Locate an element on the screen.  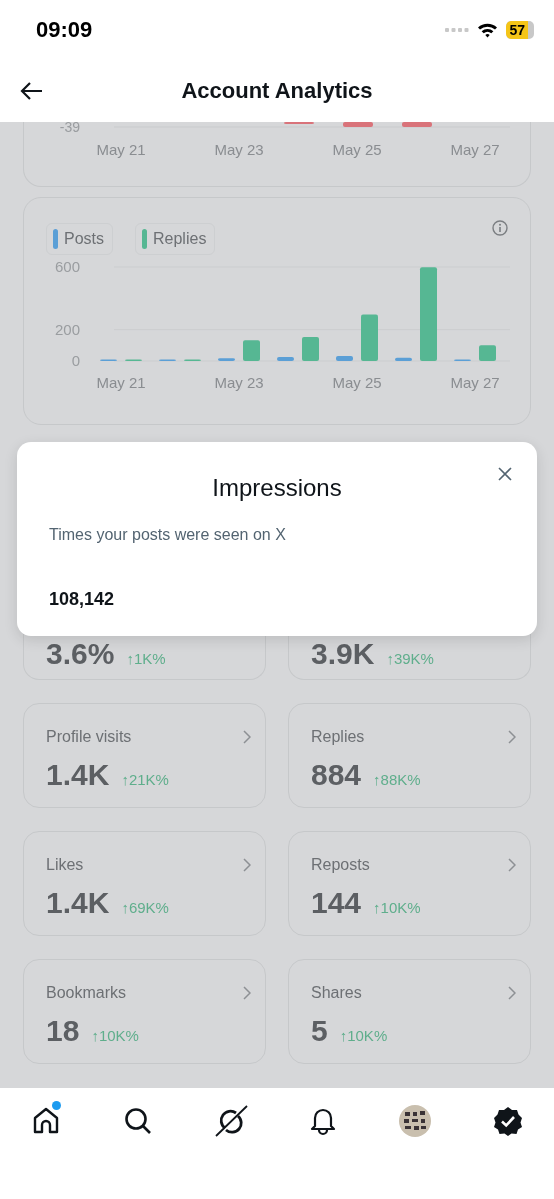
metric-label: Shares is located at coordinates (337, 993).